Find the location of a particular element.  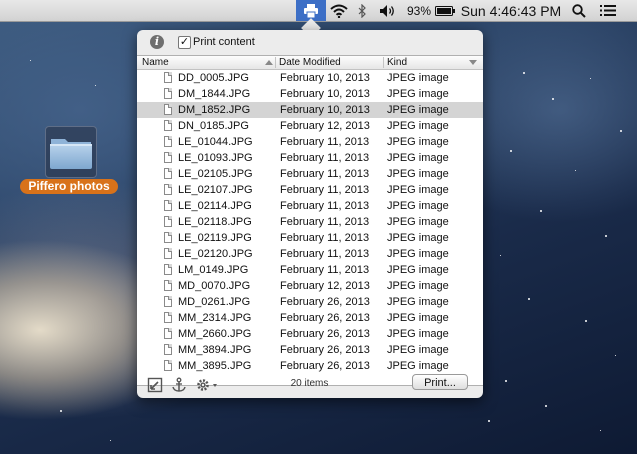

file-name: LE_01093.JPG is located at coordinates (215, 158).